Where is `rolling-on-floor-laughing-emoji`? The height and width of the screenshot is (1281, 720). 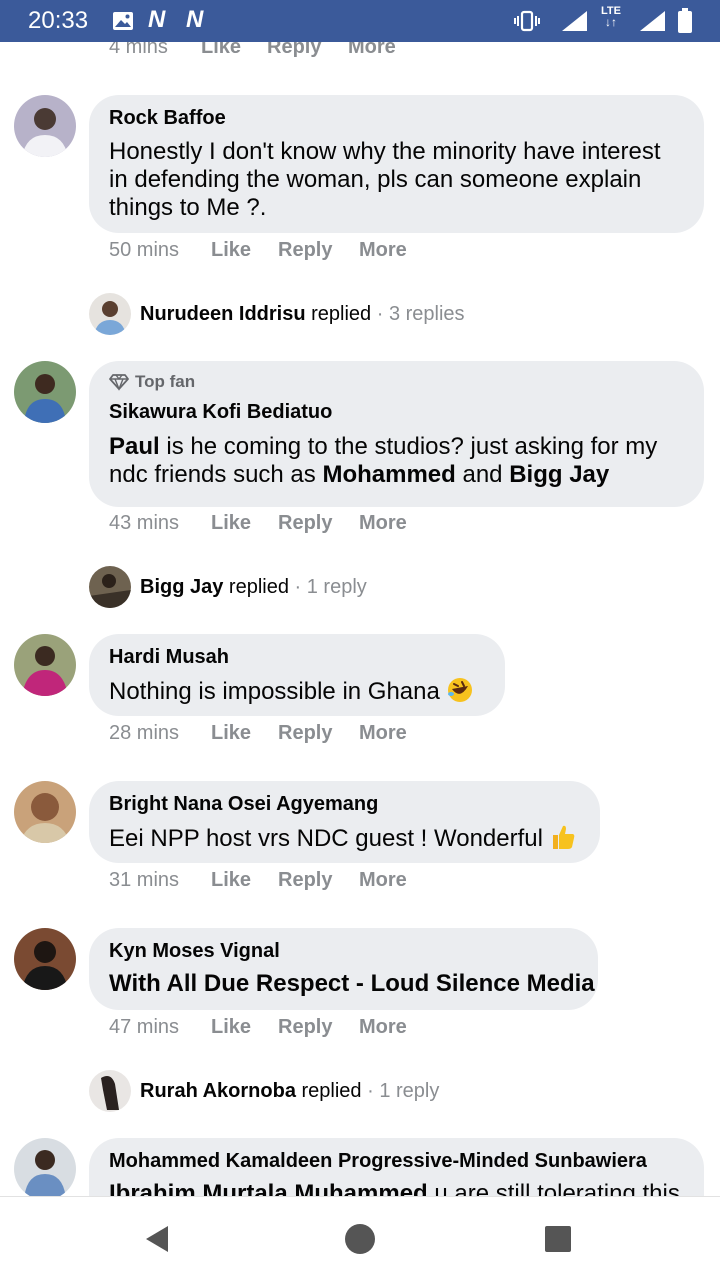 rolling-on-floor-laughing-emoji is located at coordinates (459, 690).